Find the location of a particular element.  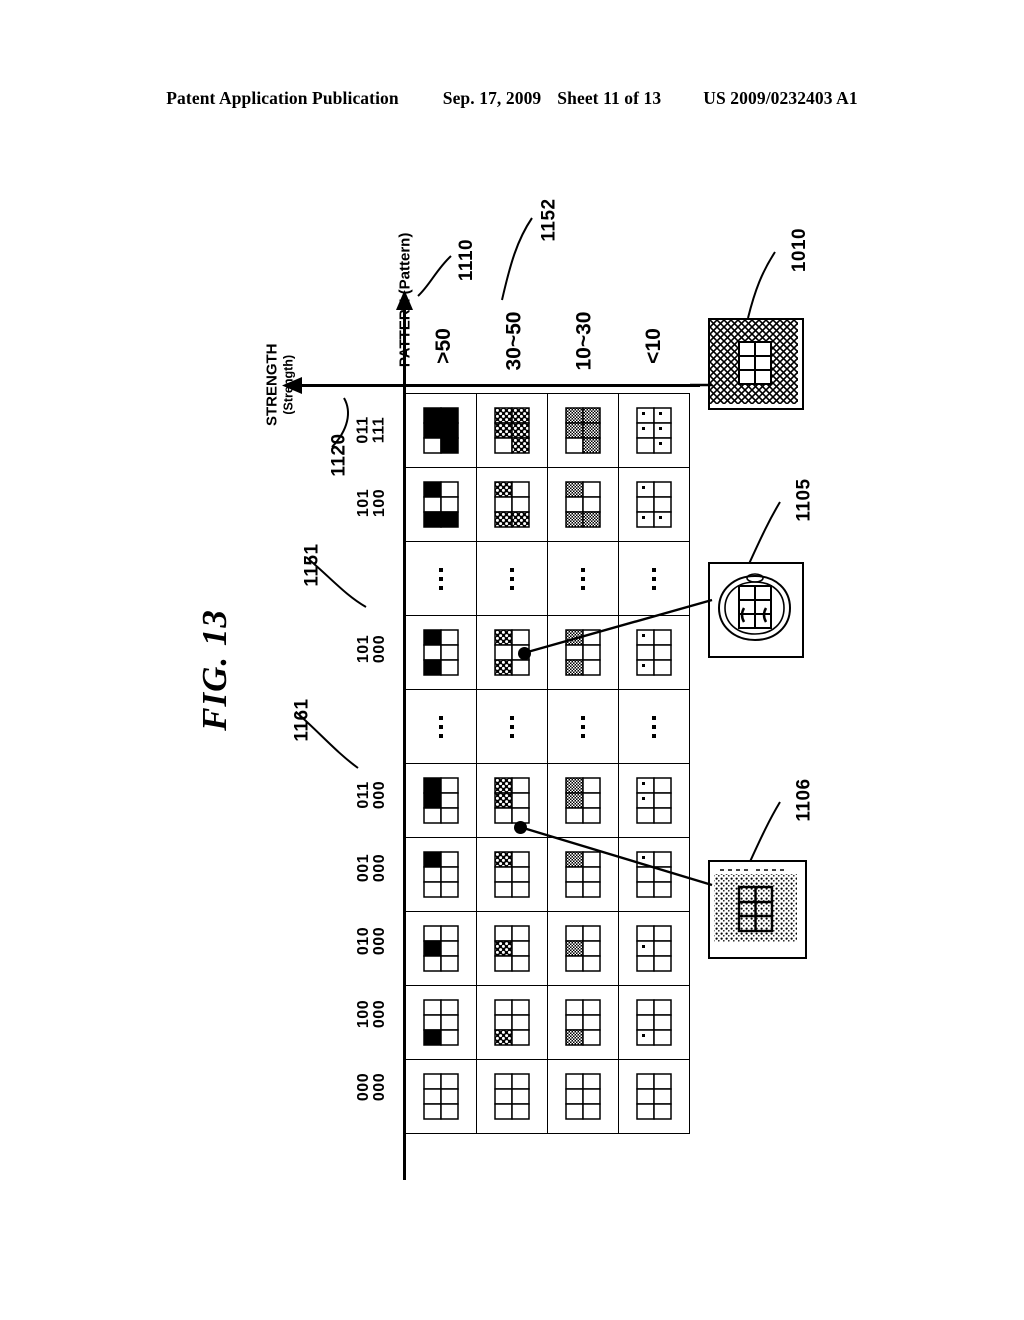

table-cell-r7-c2 is located at coordinates (583, 948).